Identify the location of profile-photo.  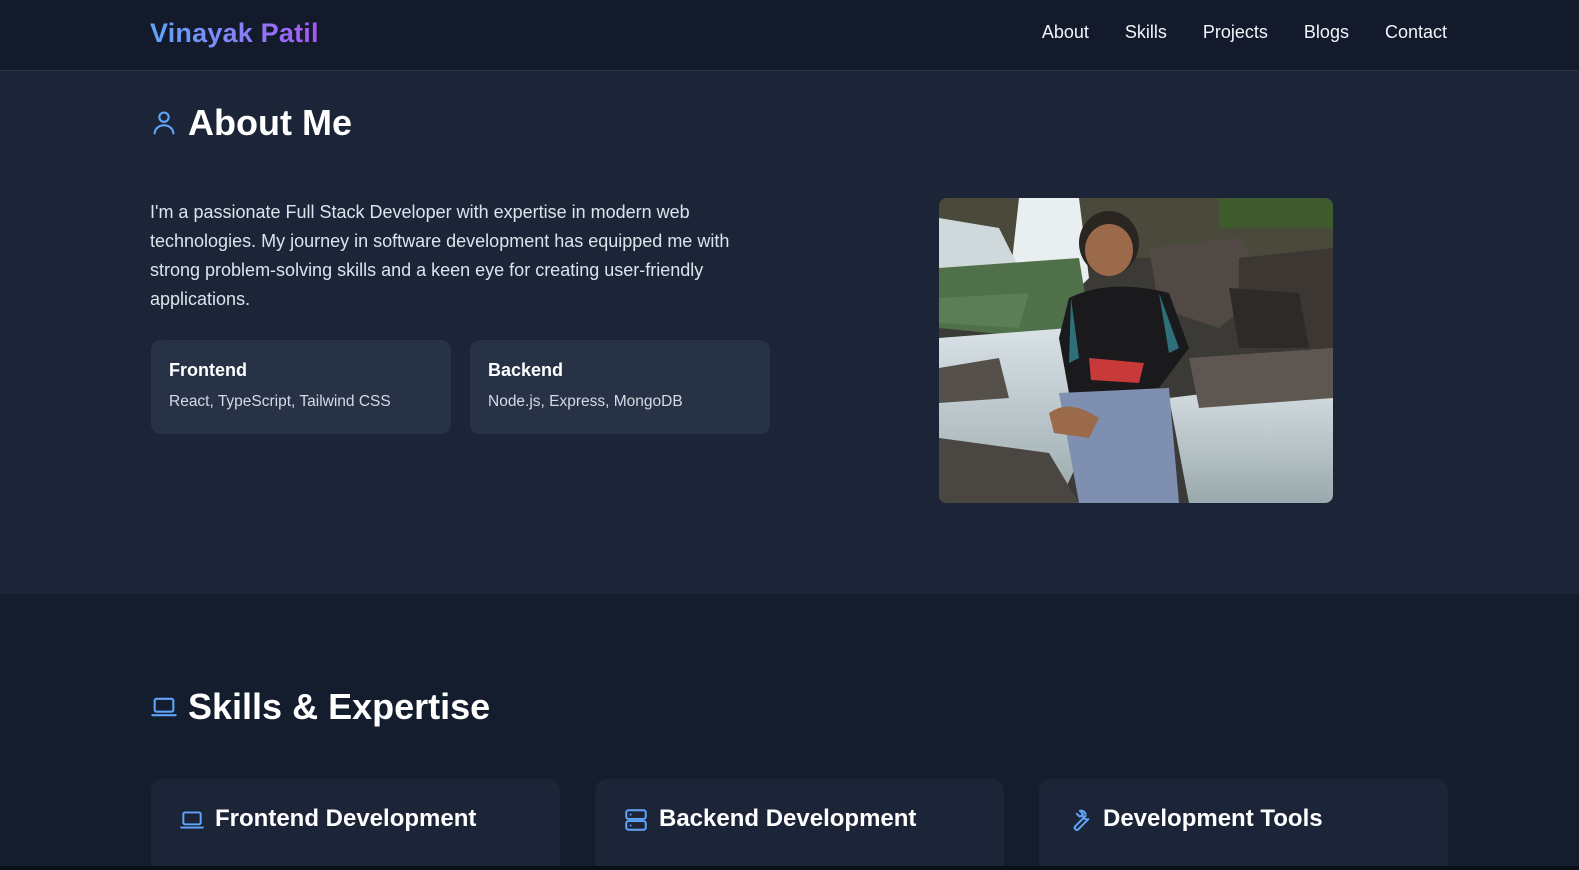
(1136, 350).